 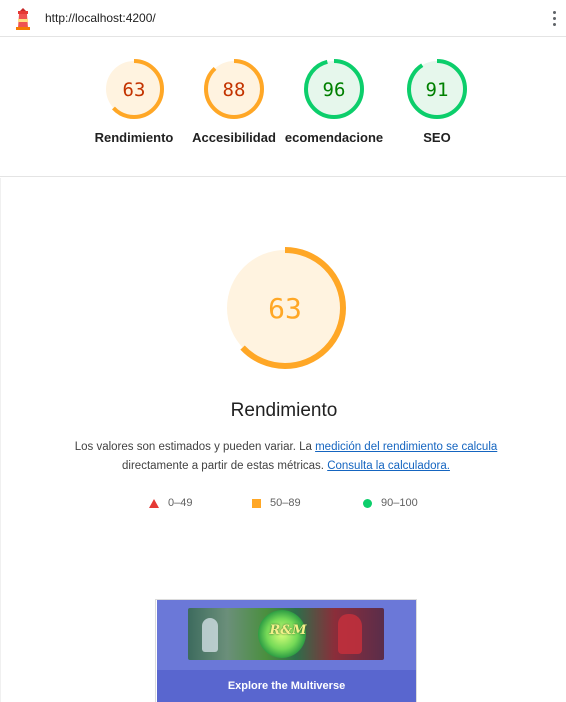 What do you see at coordinates (180, 503) in the screenshot?
I see `legend-range: 0–49` at bounding box center [180, 503].